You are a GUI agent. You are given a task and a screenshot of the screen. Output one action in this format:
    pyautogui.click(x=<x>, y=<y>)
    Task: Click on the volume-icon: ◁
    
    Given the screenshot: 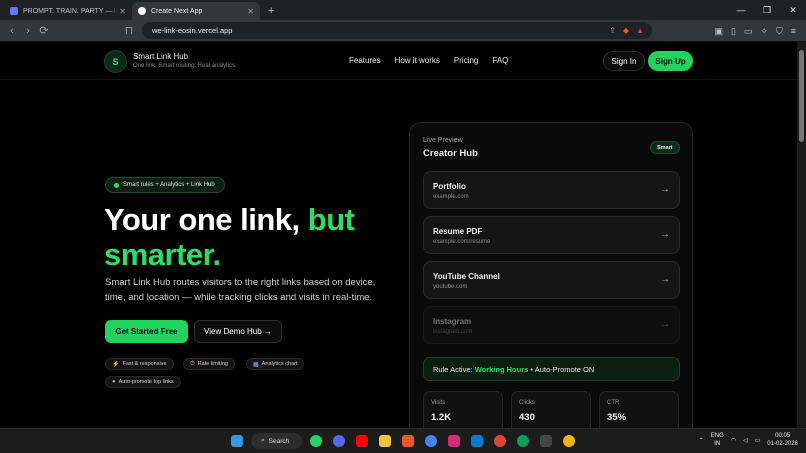 What is the action you would take?
    pyautogui.click(x=745, y=440)
    